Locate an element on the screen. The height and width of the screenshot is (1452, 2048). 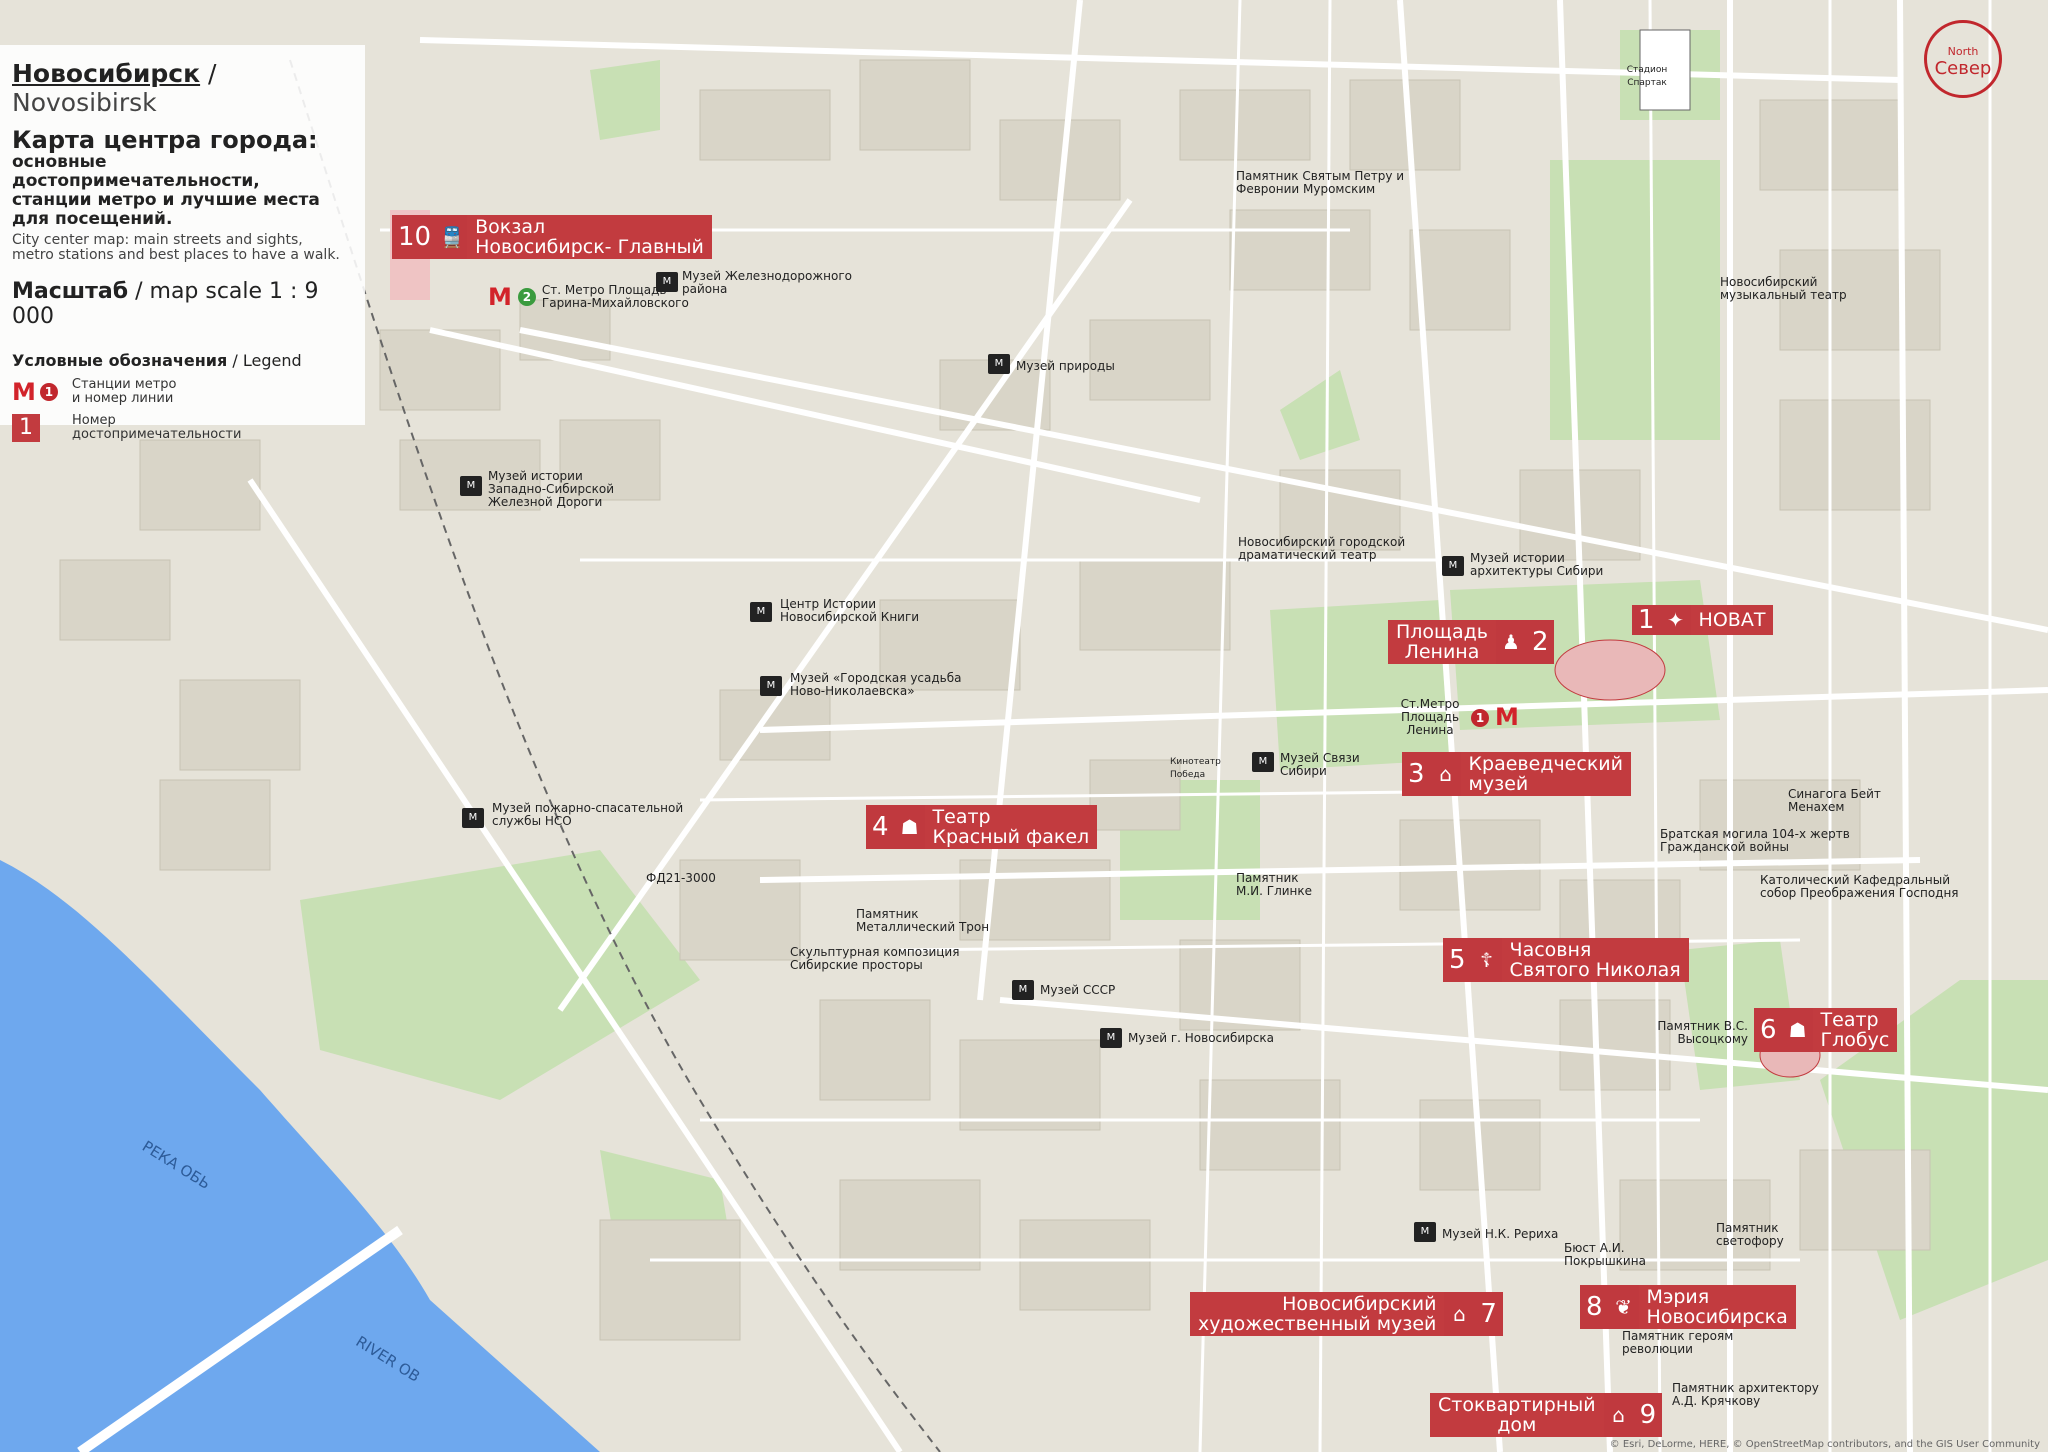
label-music-theater: Новосибирский музыкальный театр is located at coordinates (1810, 289).